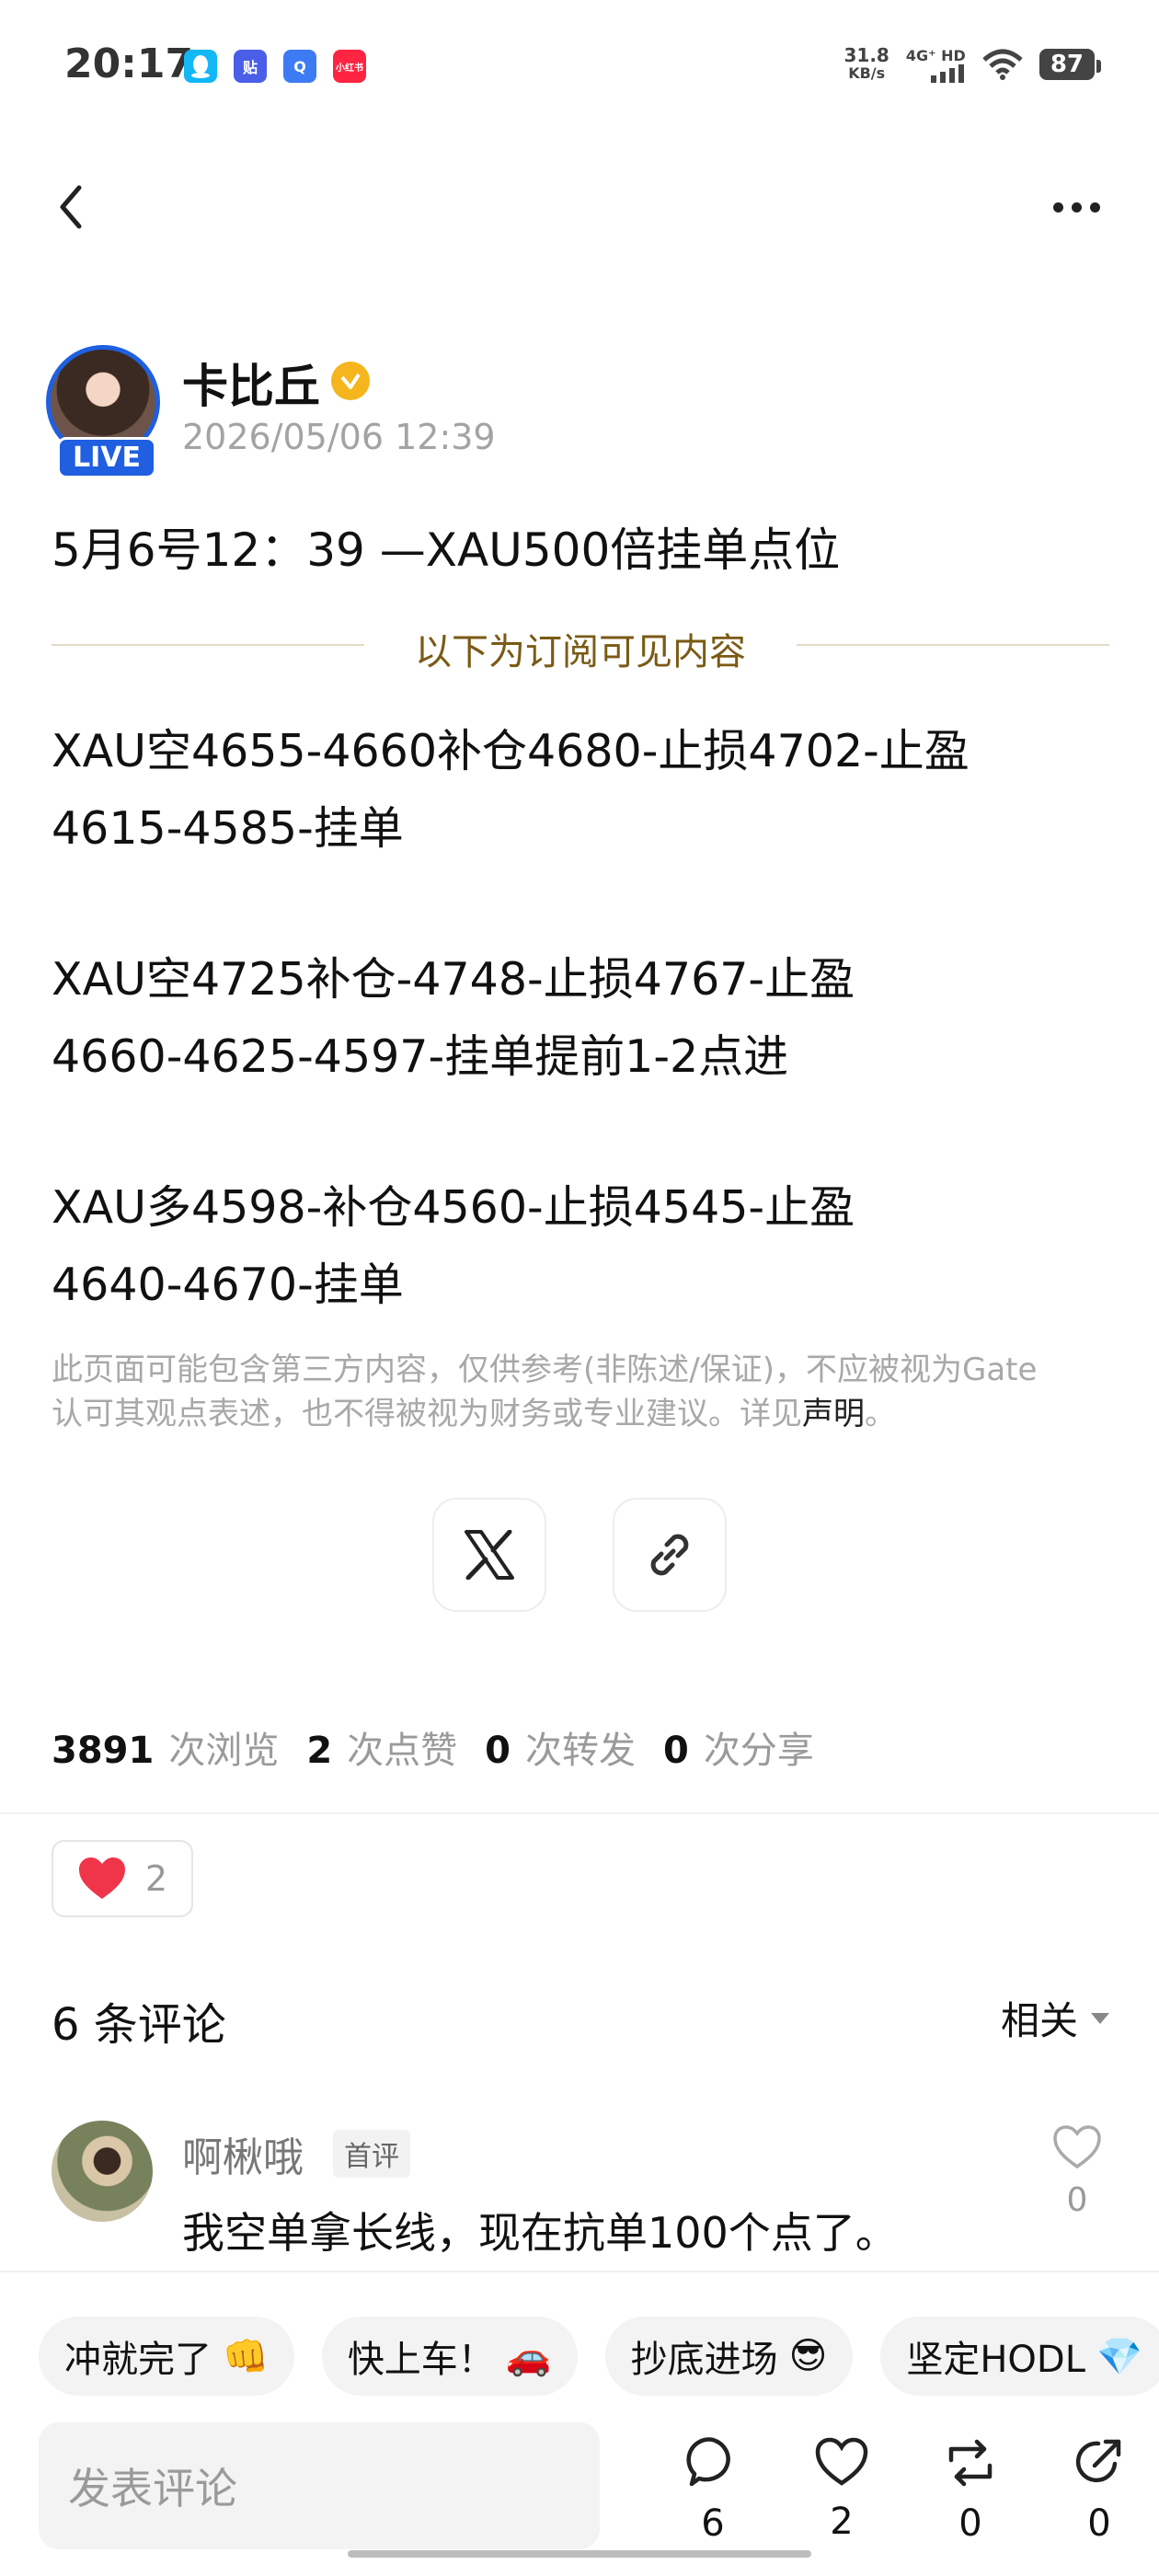  What do you see at coordinates (708, 2462) in the screenshot?
I see `comment-bubble-icon` at bounding box center [708, 2462].